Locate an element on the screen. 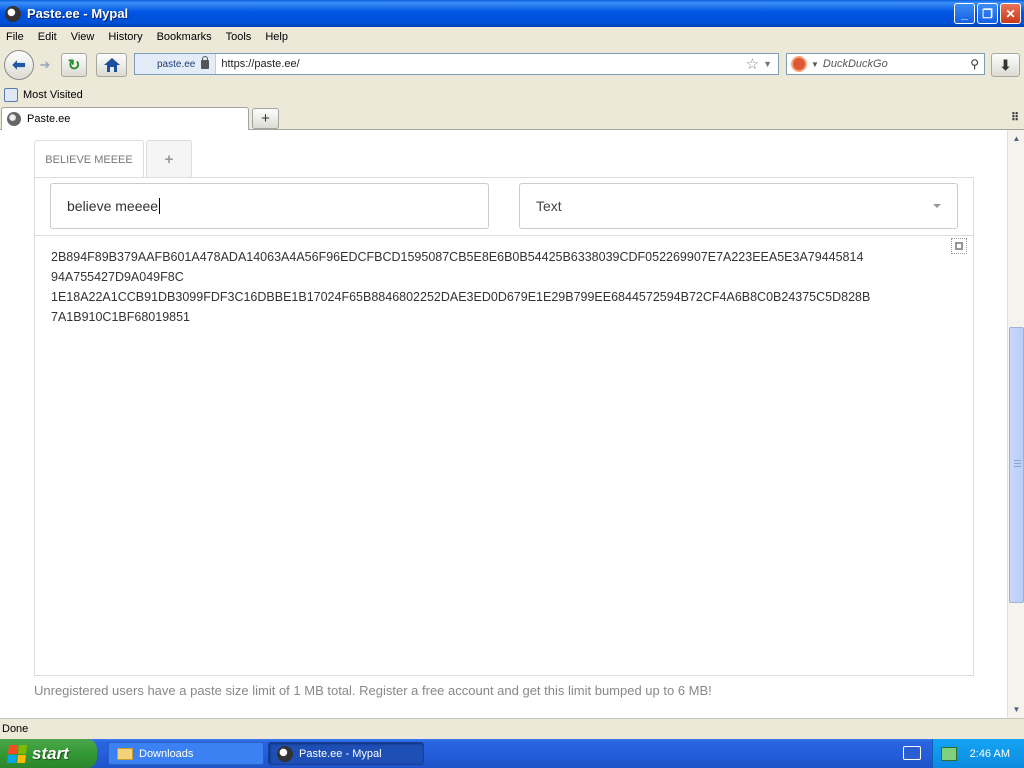 The height and width of the screenshot is (768, 1024). home-icon is located at coordinates (111, 65).